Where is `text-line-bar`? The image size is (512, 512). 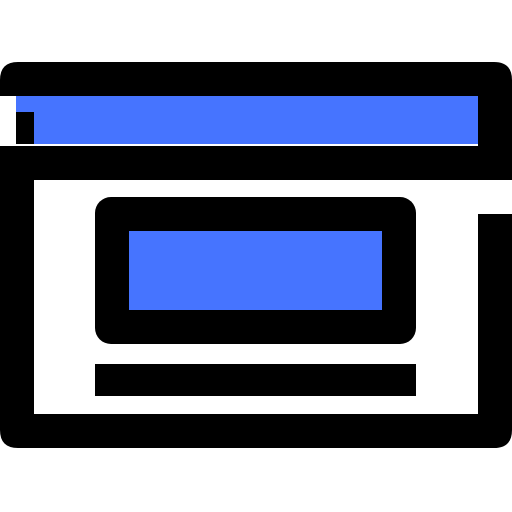 text-line-bar is located at coordinates (255, 380).